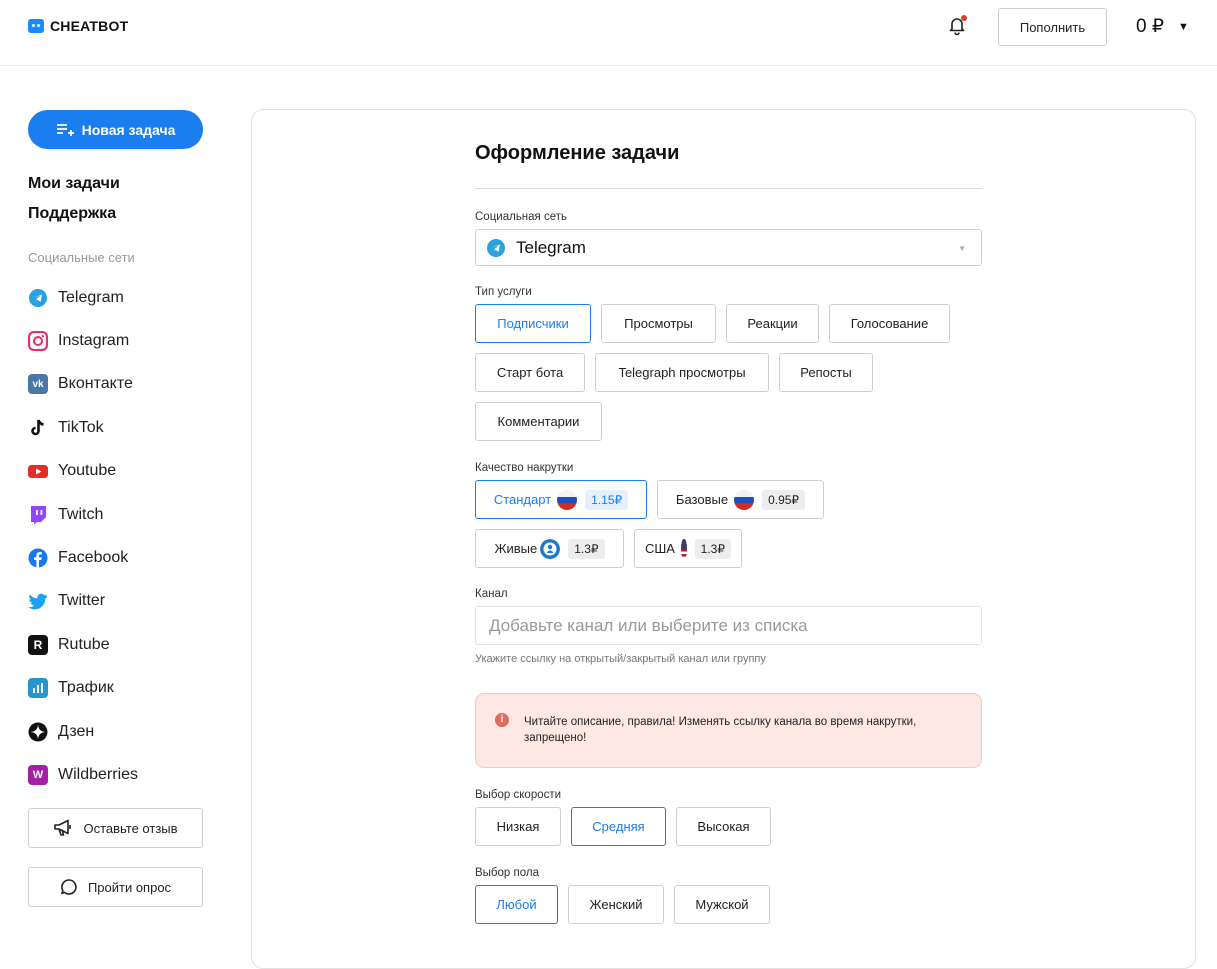 The height and width of the screenshot is (969, 1217). I want to click on sidebar-item-twitter: Twitter, so click(83, 601).